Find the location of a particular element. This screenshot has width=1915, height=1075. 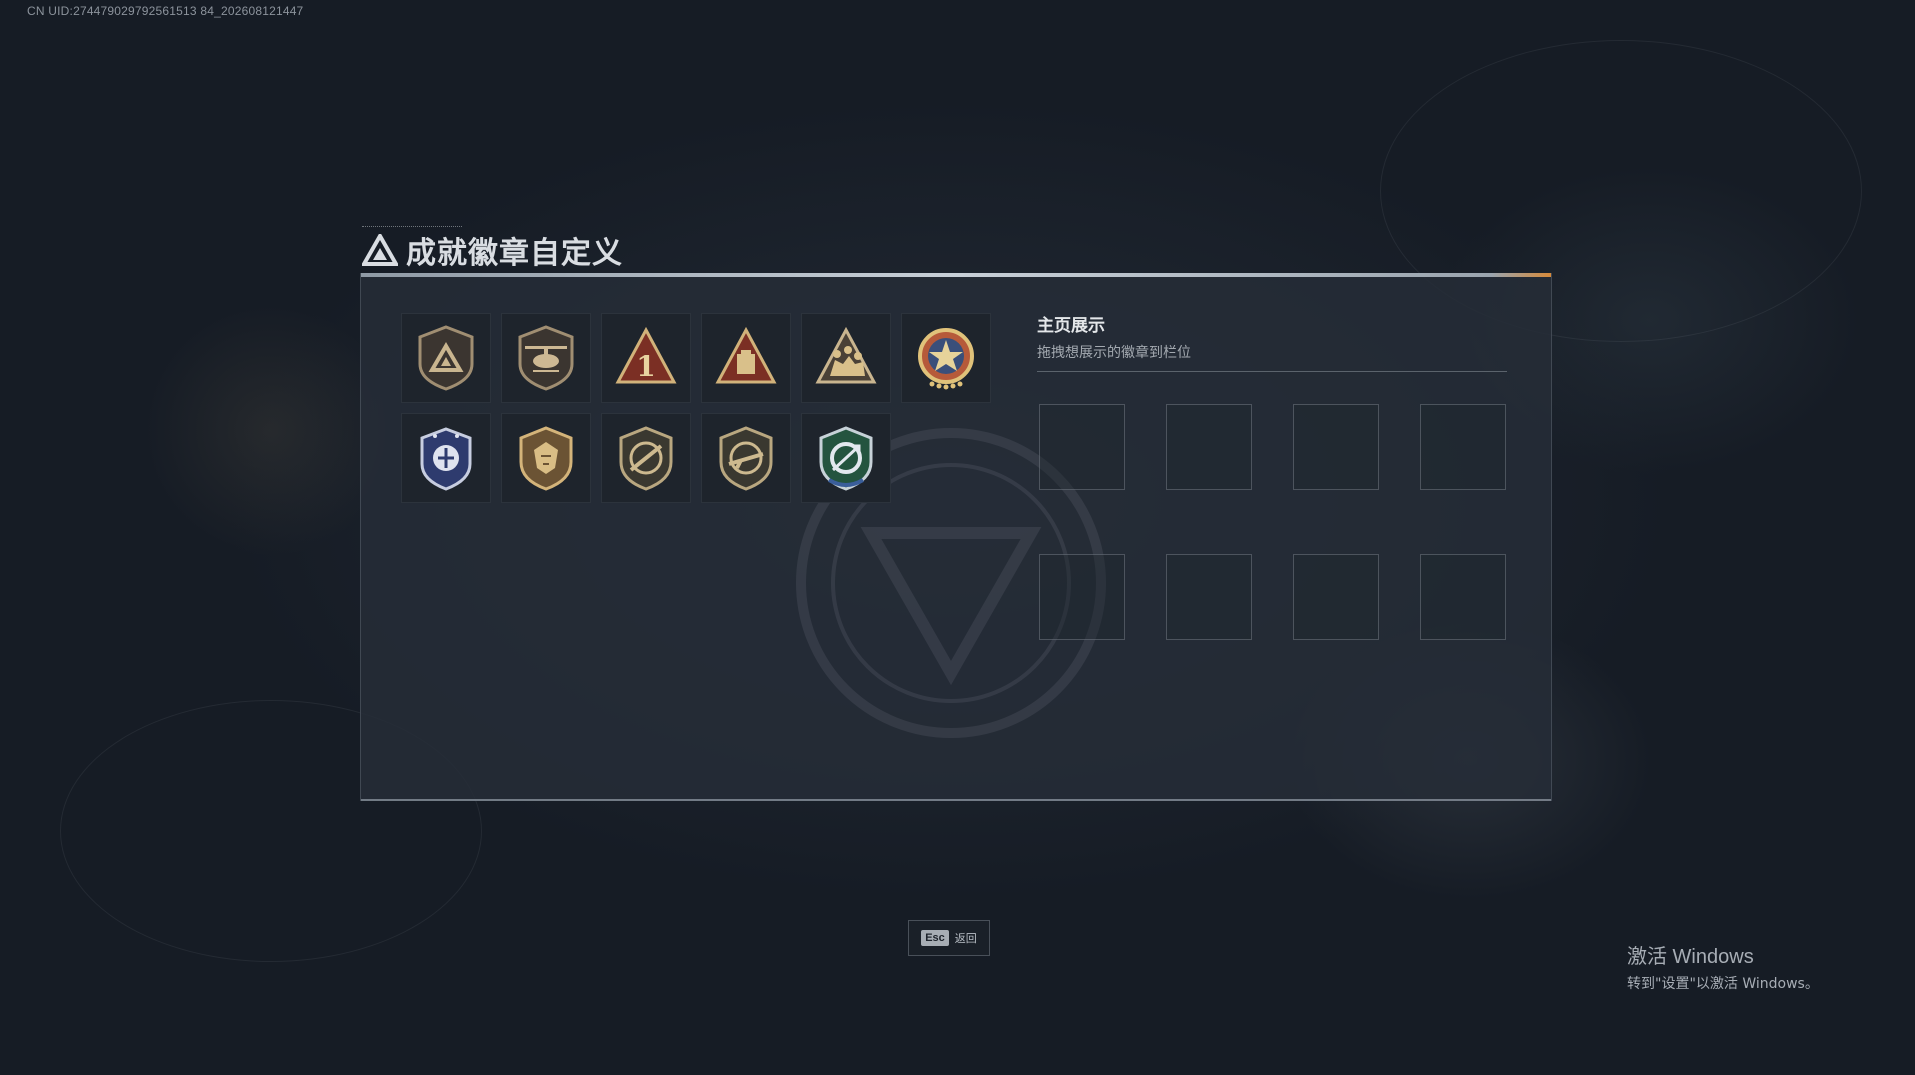

badge-inventory: 1 is located at coordinates (696, 408).